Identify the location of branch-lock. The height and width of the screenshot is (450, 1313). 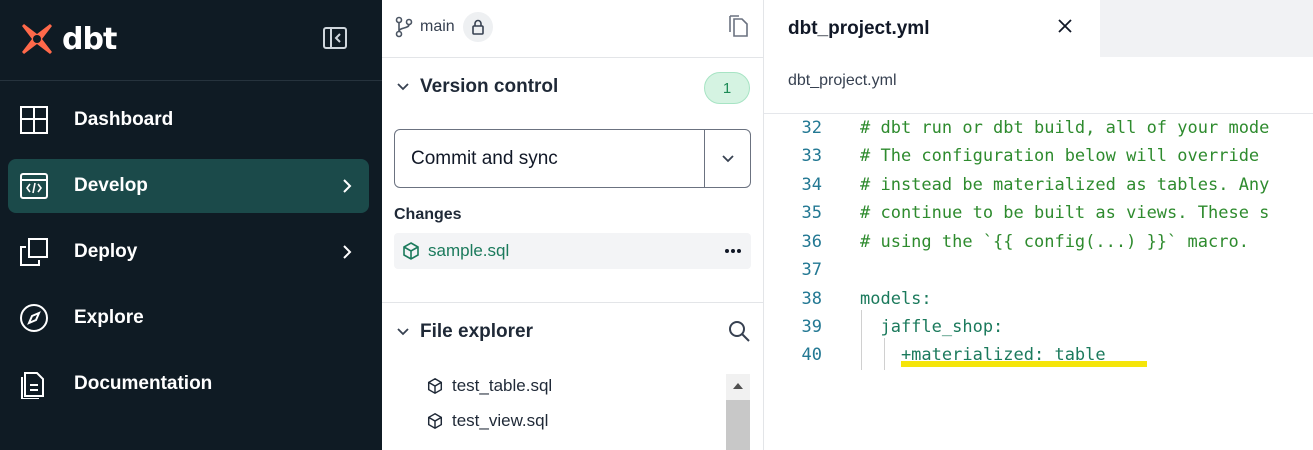
(477, 27).